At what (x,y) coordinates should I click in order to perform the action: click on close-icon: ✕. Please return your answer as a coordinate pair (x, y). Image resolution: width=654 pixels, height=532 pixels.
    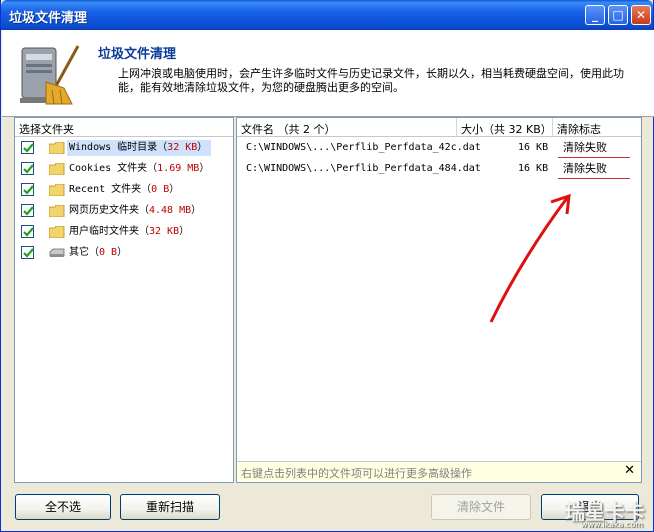
    Looking at the image, I should click on (641, 15).